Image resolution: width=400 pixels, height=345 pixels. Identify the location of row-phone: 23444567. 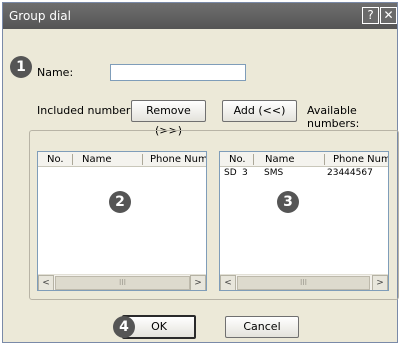
(350, 173).